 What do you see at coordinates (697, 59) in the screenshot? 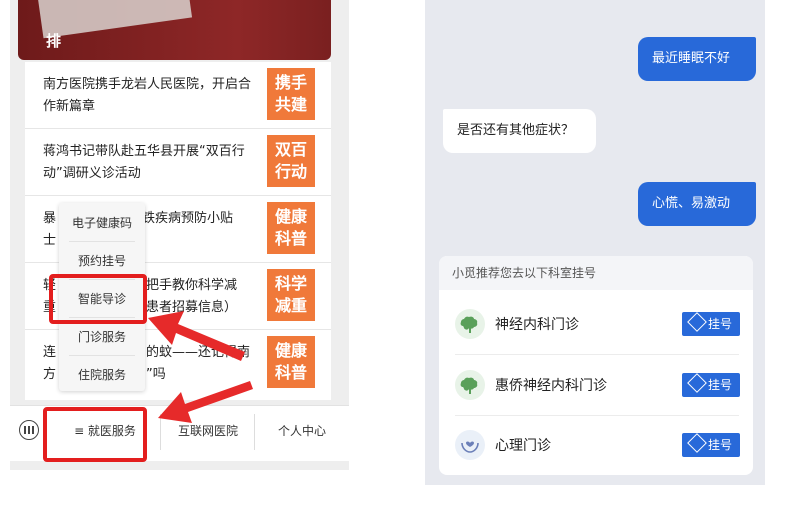
I see `user-message-bubble: 最近睡眠不好` at bounding box center [697, 59].